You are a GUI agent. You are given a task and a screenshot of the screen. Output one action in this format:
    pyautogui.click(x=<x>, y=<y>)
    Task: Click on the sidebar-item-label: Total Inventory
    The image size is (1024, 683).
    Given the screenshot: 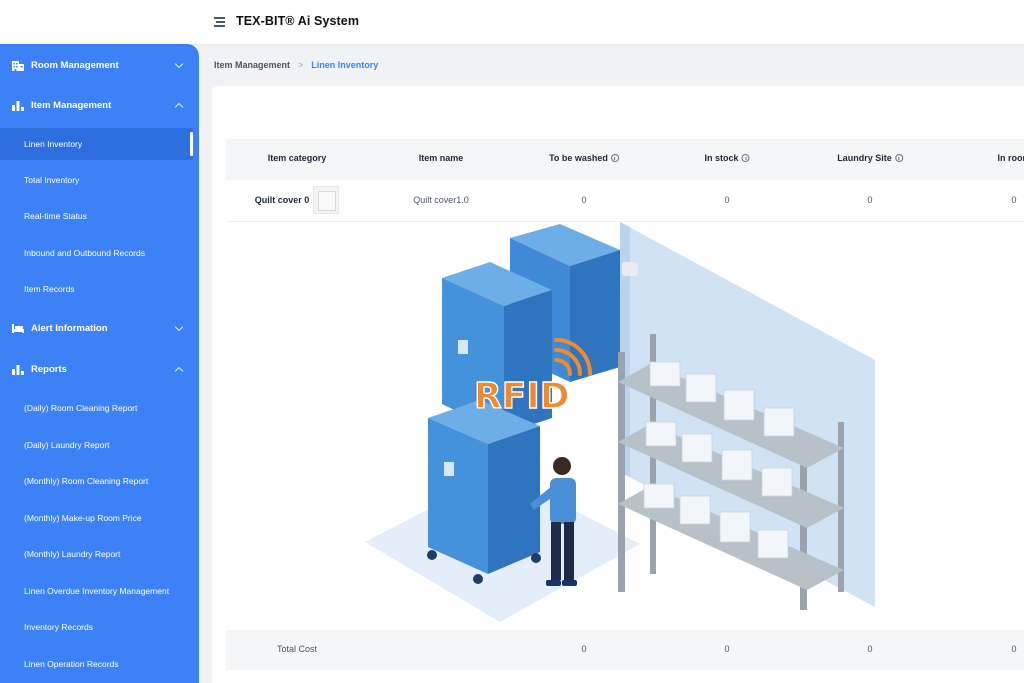 What is the action you would take?
    pyautogui.click(x=52, y=180)
    